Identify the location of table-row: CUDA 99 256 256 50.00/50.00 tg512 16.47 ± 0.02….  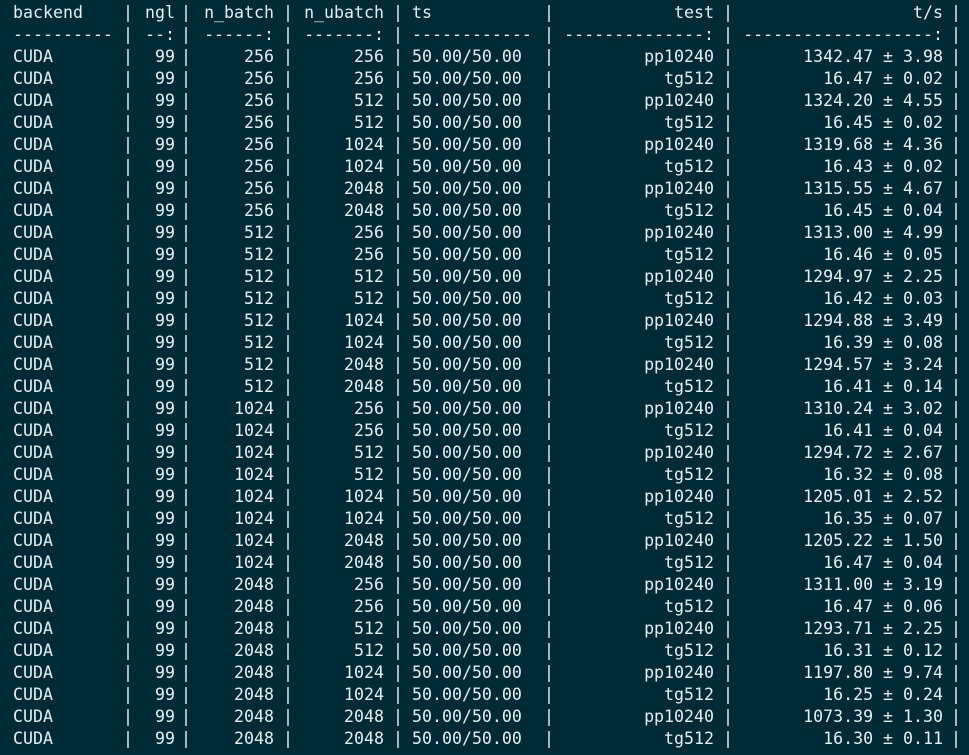
(484, 79).